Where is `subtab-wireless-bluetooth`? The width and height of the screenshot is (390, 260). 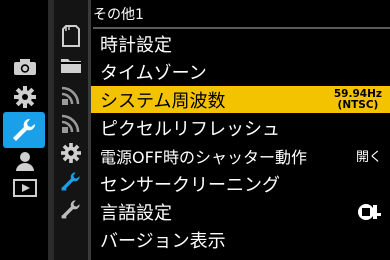 subtab-wireless-bluetooth is located at coordinates (71, 123).